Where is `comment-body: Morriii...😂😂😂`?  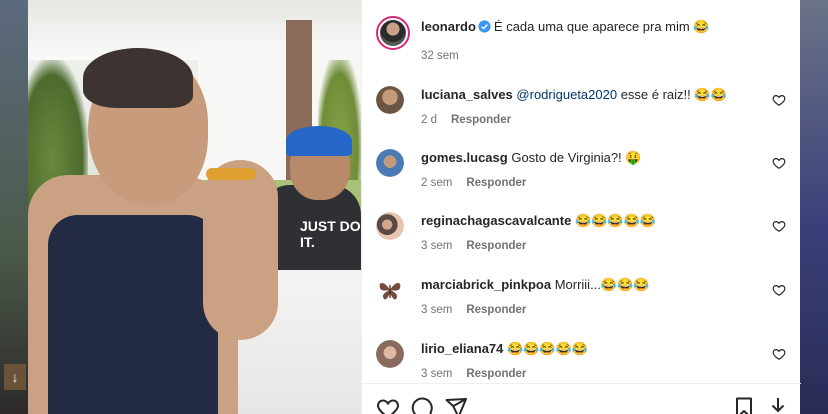 comment-body: Morriii...😂😂😂 is located at coordinates (602, 284).